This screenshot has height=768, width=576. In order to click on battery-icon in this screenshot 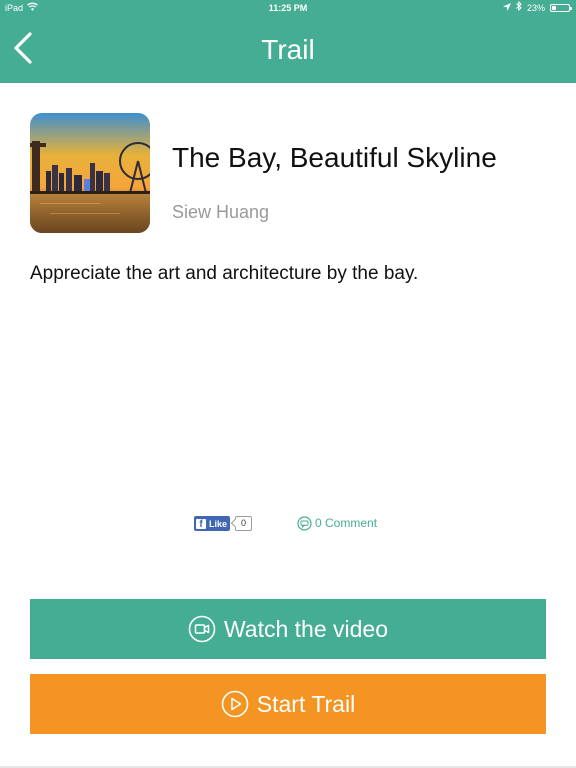, I will do `click(561, 8)`.